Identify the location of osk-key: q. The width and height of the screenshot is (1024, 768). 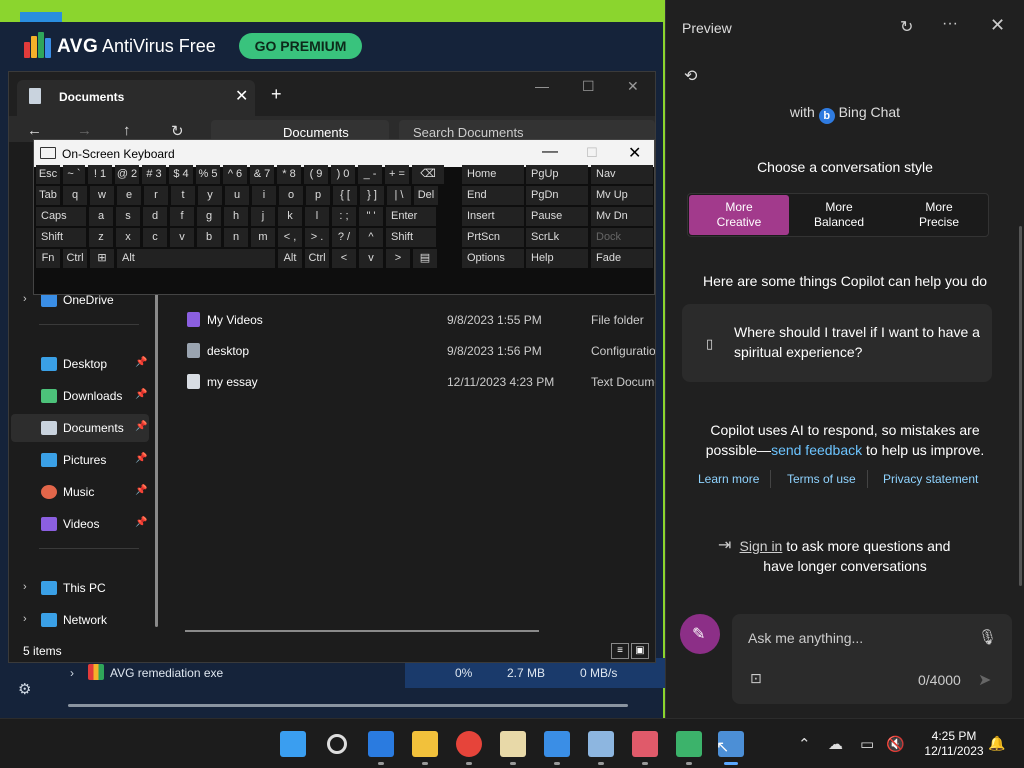
(75, 195).